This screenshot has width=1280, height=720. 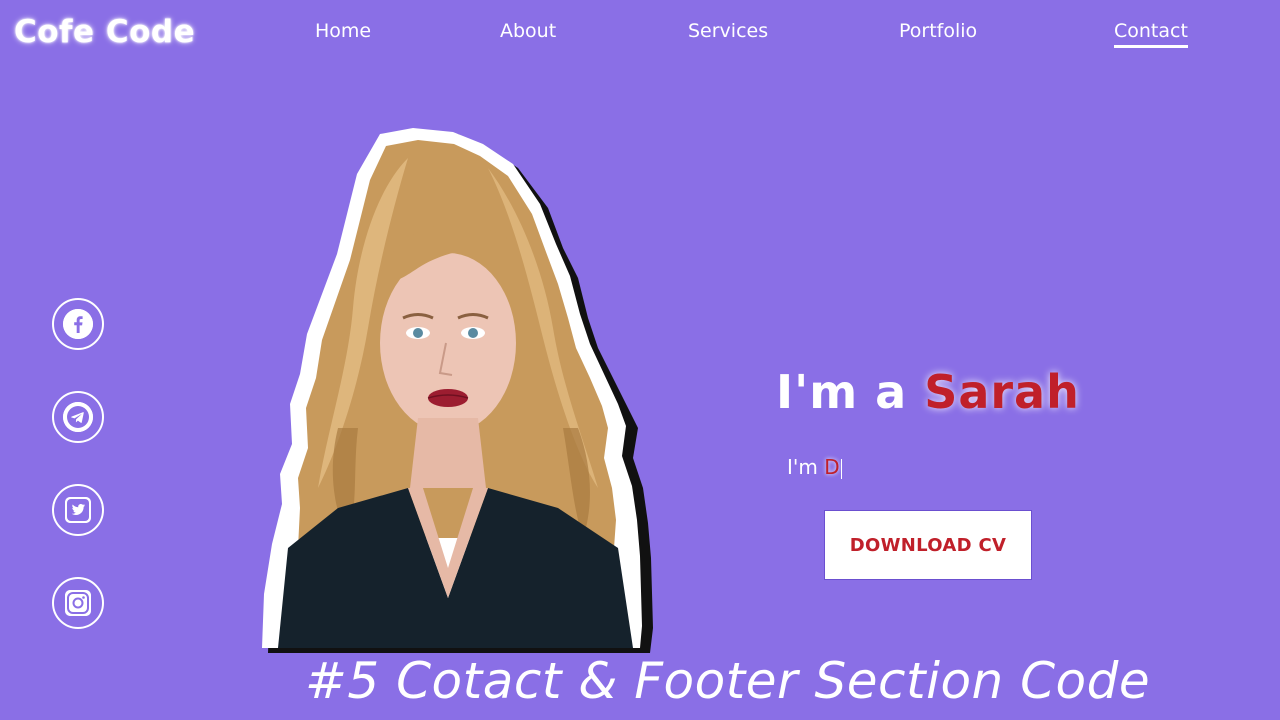 What do you see at coordinates (938, 31) in the screenshot?
I see `nav-portfolio: Portfolio` at bounding box center [938, 31].